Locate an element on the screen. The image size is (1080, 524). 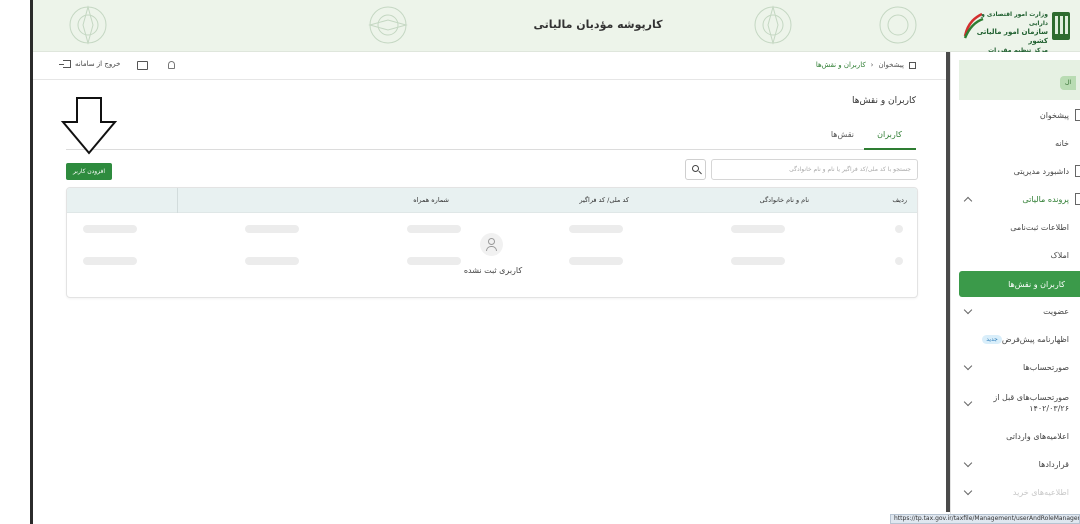
tab-users: کاربران is located at coordinates (889, 134).